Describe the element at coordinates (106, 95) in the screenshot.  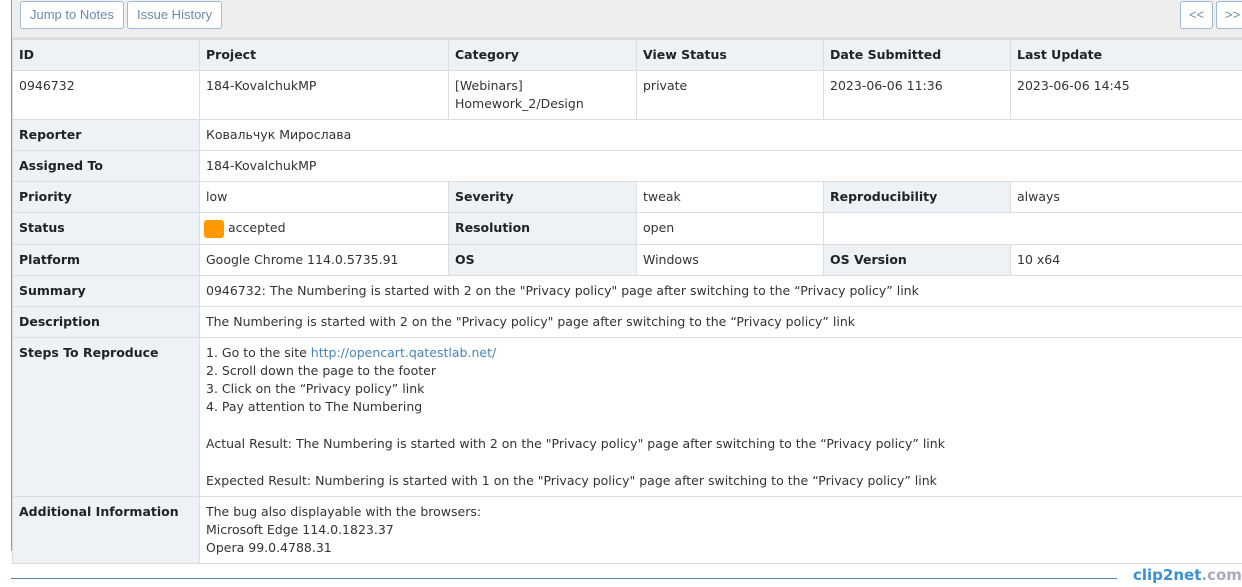
I see `issue-id: 0946732` at that location.